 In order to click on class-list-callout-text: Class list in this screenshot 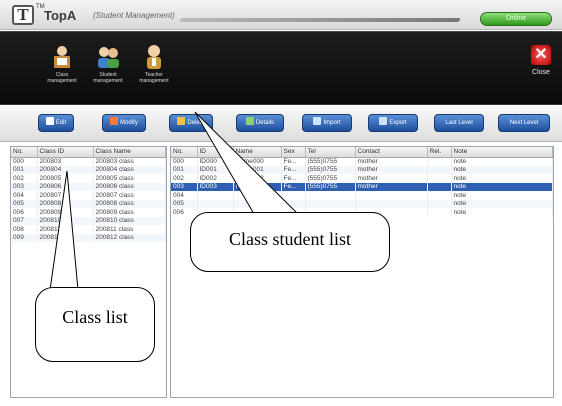, I will do `click(95, 317)`.